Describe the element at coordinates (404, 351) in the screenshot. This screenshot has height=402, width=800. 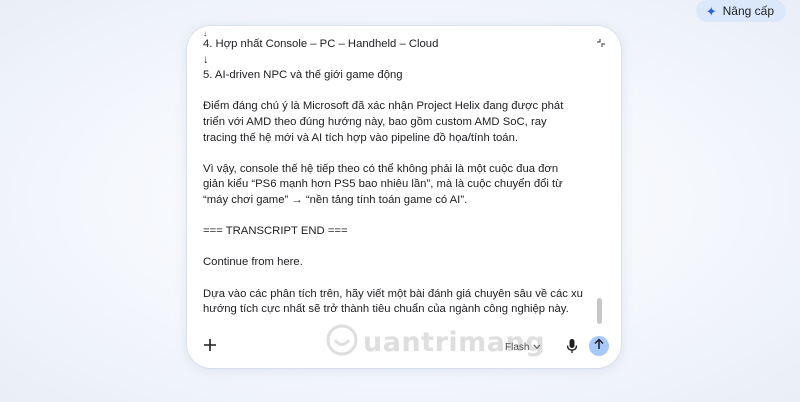
I see `input-toolbar: Flash` at that location.